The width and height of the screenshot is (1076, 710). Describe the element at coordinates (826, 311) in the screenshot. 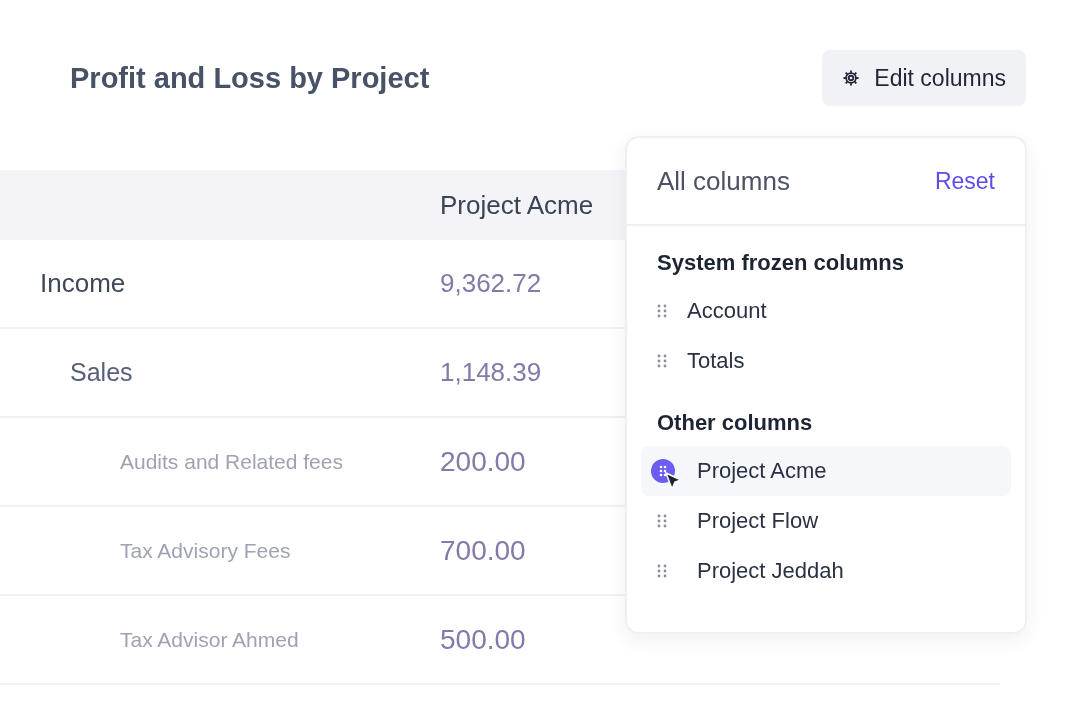

I see `column-item: Account` at that location.